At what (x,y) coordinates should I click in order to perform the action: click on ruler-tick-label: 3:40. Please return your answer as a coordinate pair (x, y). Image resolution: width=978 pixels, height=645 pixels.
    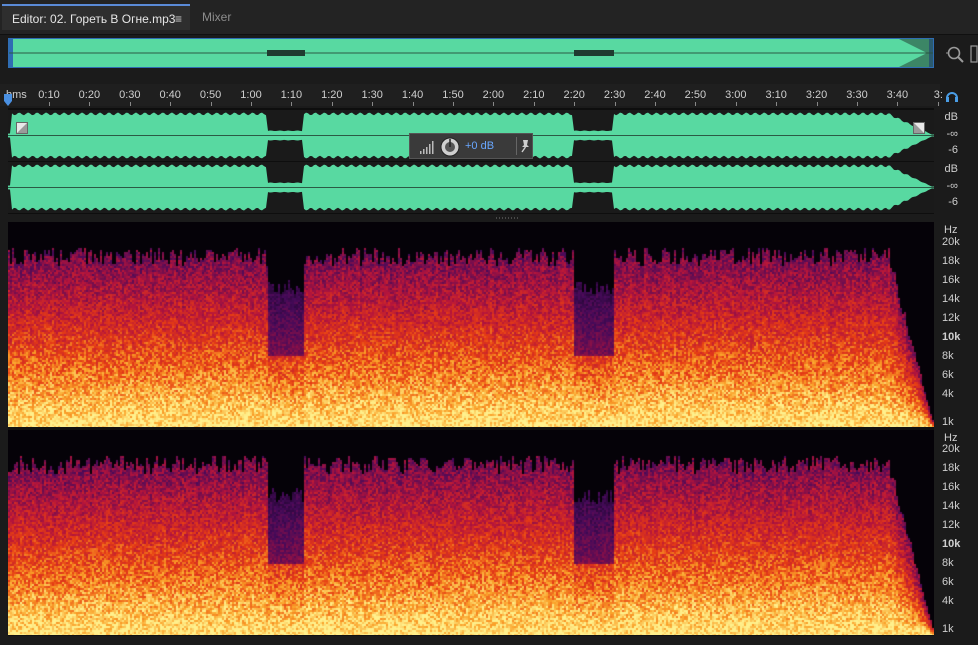
    Looking at the image, I should click on (897, 95).